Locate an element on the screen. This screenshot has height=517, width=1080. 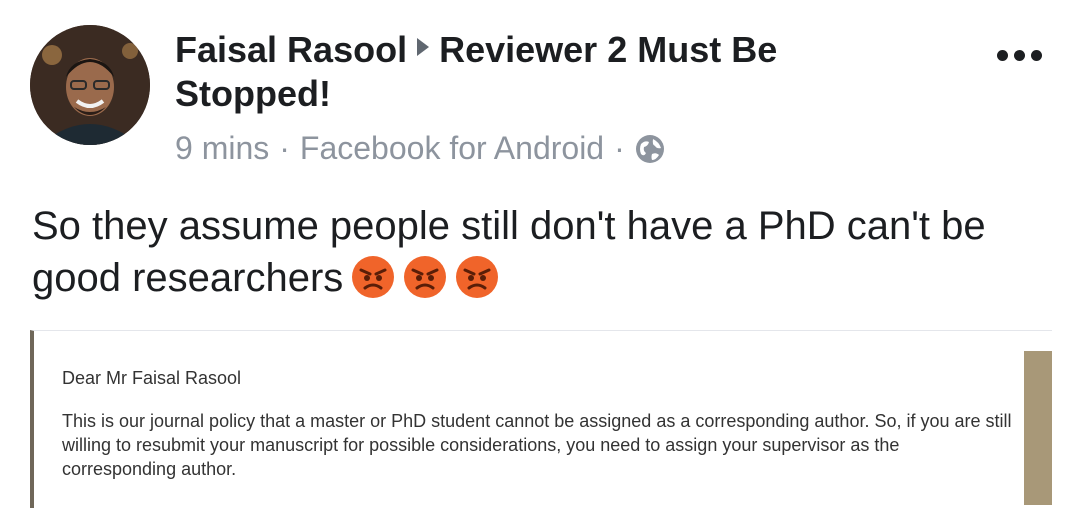
more-options-button is located at coordinates (1019, 55).